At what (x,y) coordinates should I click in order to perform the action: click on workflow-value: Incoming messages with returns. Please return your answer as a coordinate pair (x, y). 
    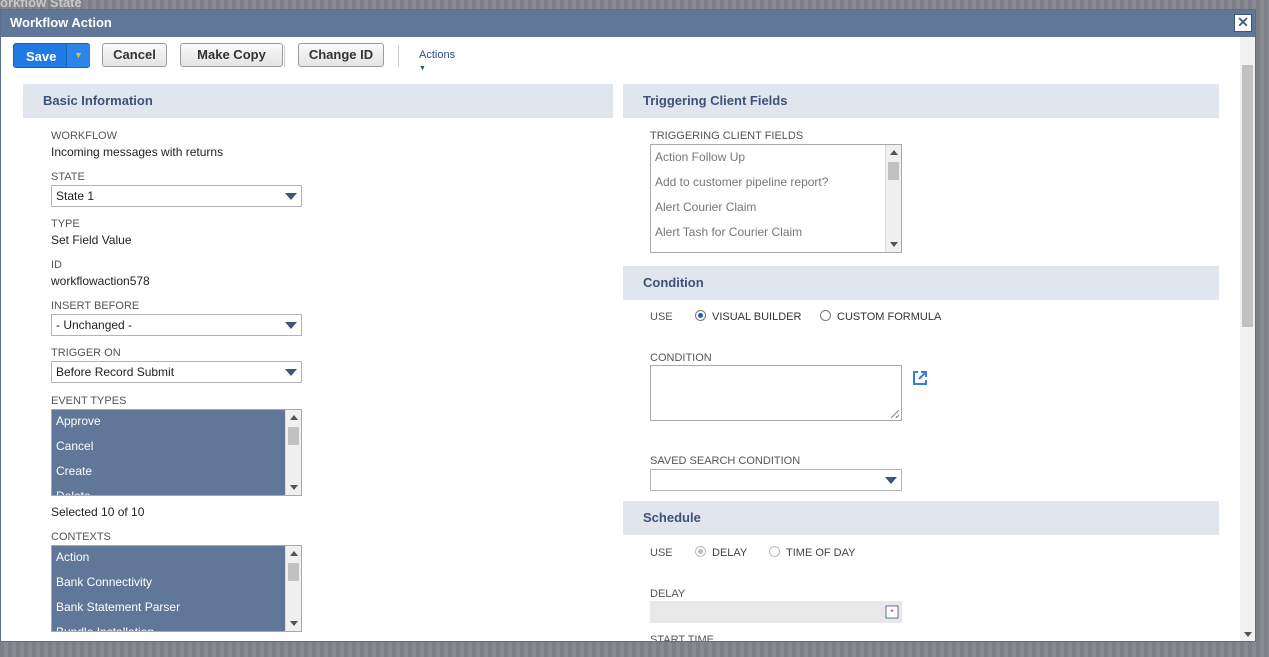
    Looking at the image, I should click on (137, 152).